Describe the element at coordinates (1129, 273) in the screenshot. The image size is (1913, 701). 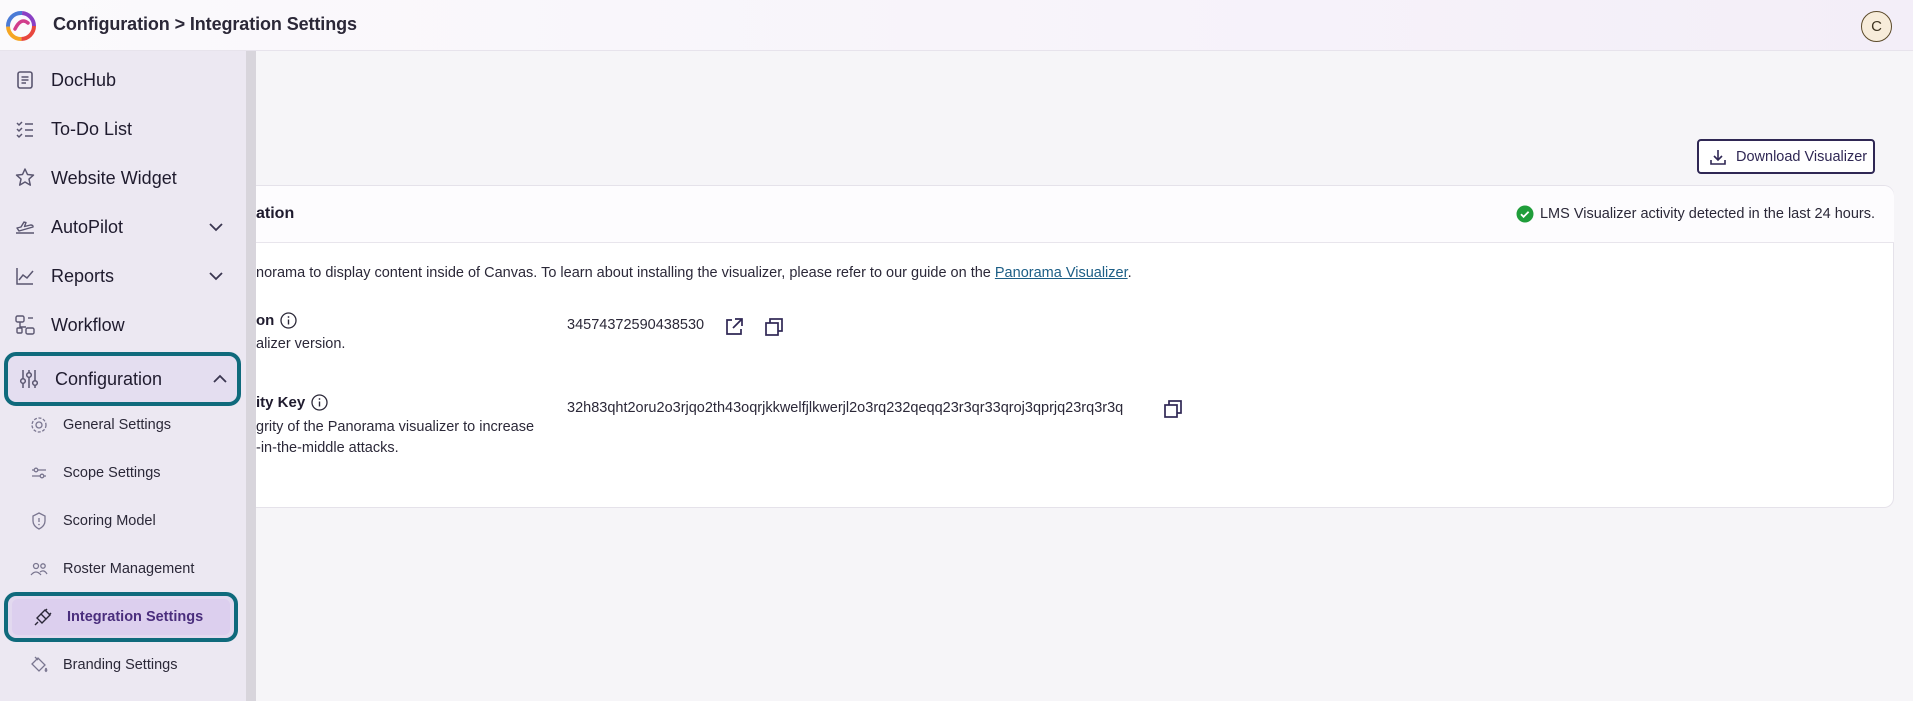
I see `description-suffix: .` at that location.